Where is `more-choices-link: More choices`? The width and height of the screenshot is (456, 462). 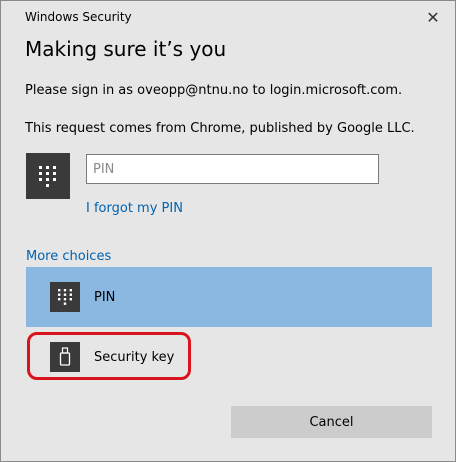 more-choices-link: More choices is located at coordinates (68, 256).